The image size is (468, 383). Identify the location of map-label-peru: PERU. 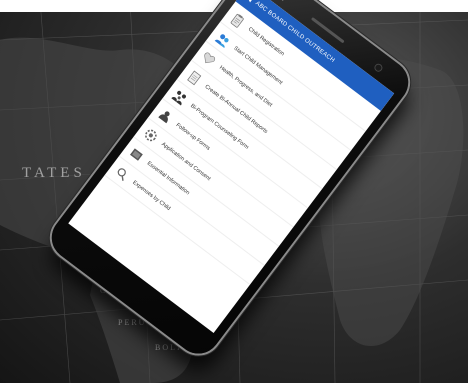
(132, 322).